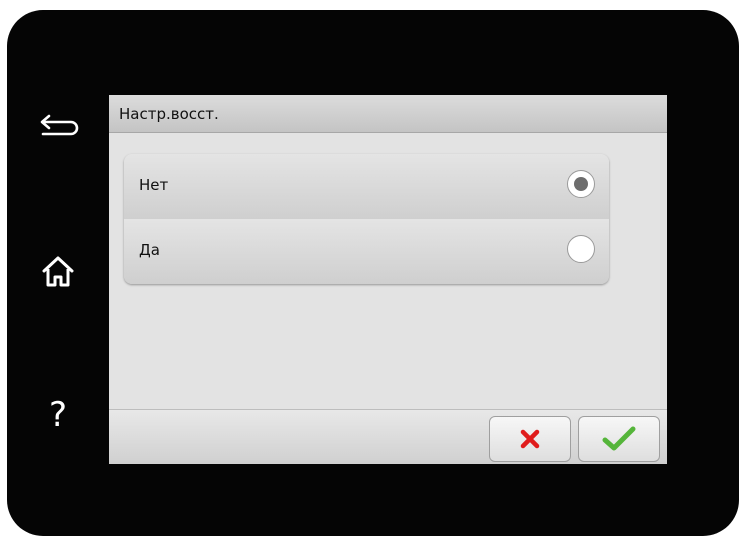 The image size is (739, 536). Describe the element at coordinates (149, 250) in the screenshot. I see `option-label: Да` at that location.